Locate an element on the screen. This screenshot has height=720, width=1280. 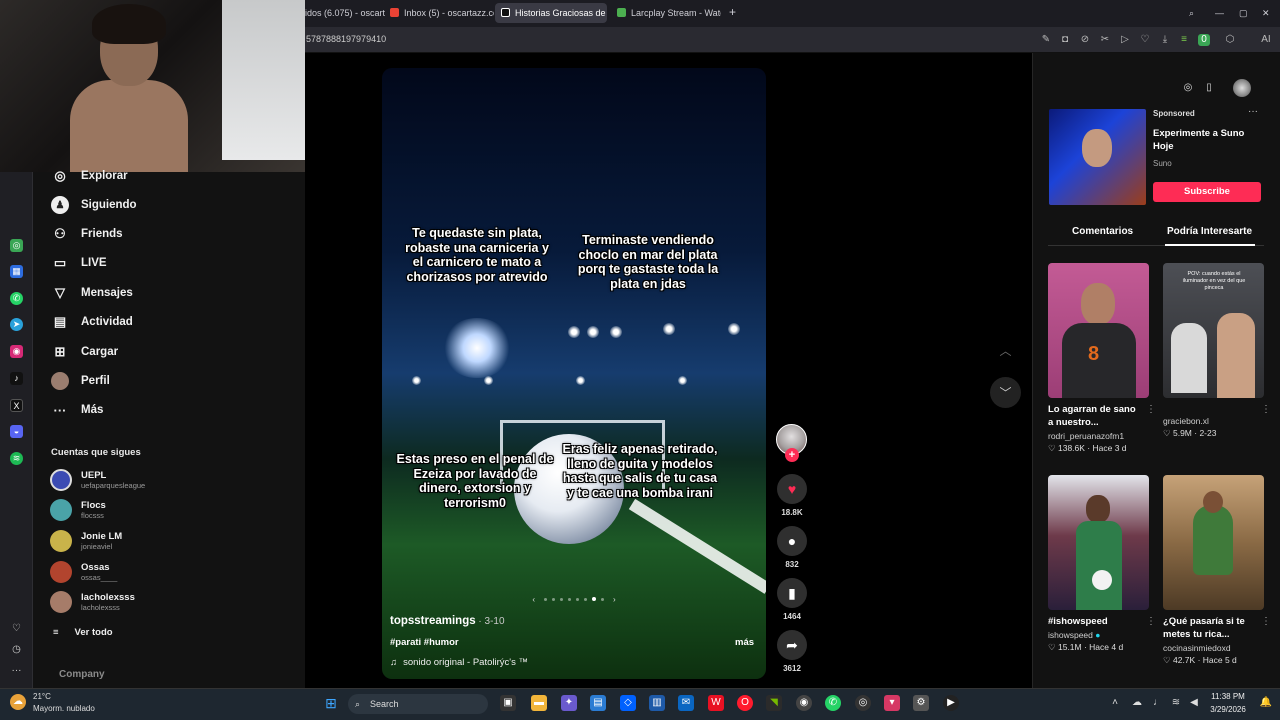
sidebar-item-friends: ⚇ Friends is located at coordinates (86, 234).